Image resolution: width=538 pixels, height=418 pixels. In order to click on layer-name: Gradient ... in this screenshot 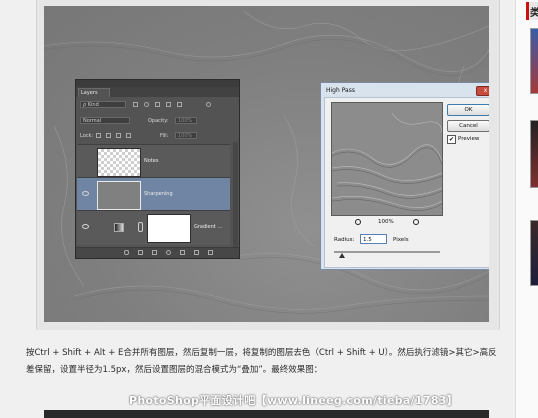, I will do `click(208, 227)`.